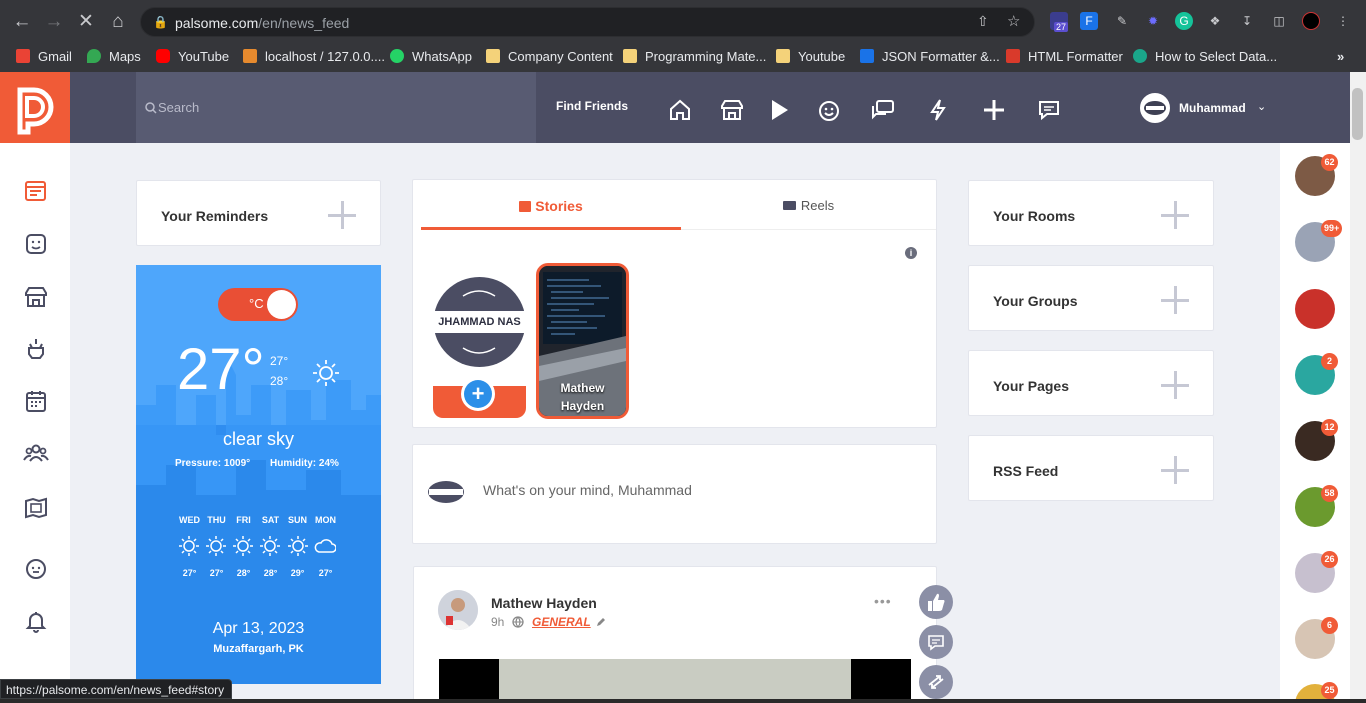  I want to click on address-bar: 🔒 palsome.com/en/news_feed ⇧ ☆, so click(587, 22).